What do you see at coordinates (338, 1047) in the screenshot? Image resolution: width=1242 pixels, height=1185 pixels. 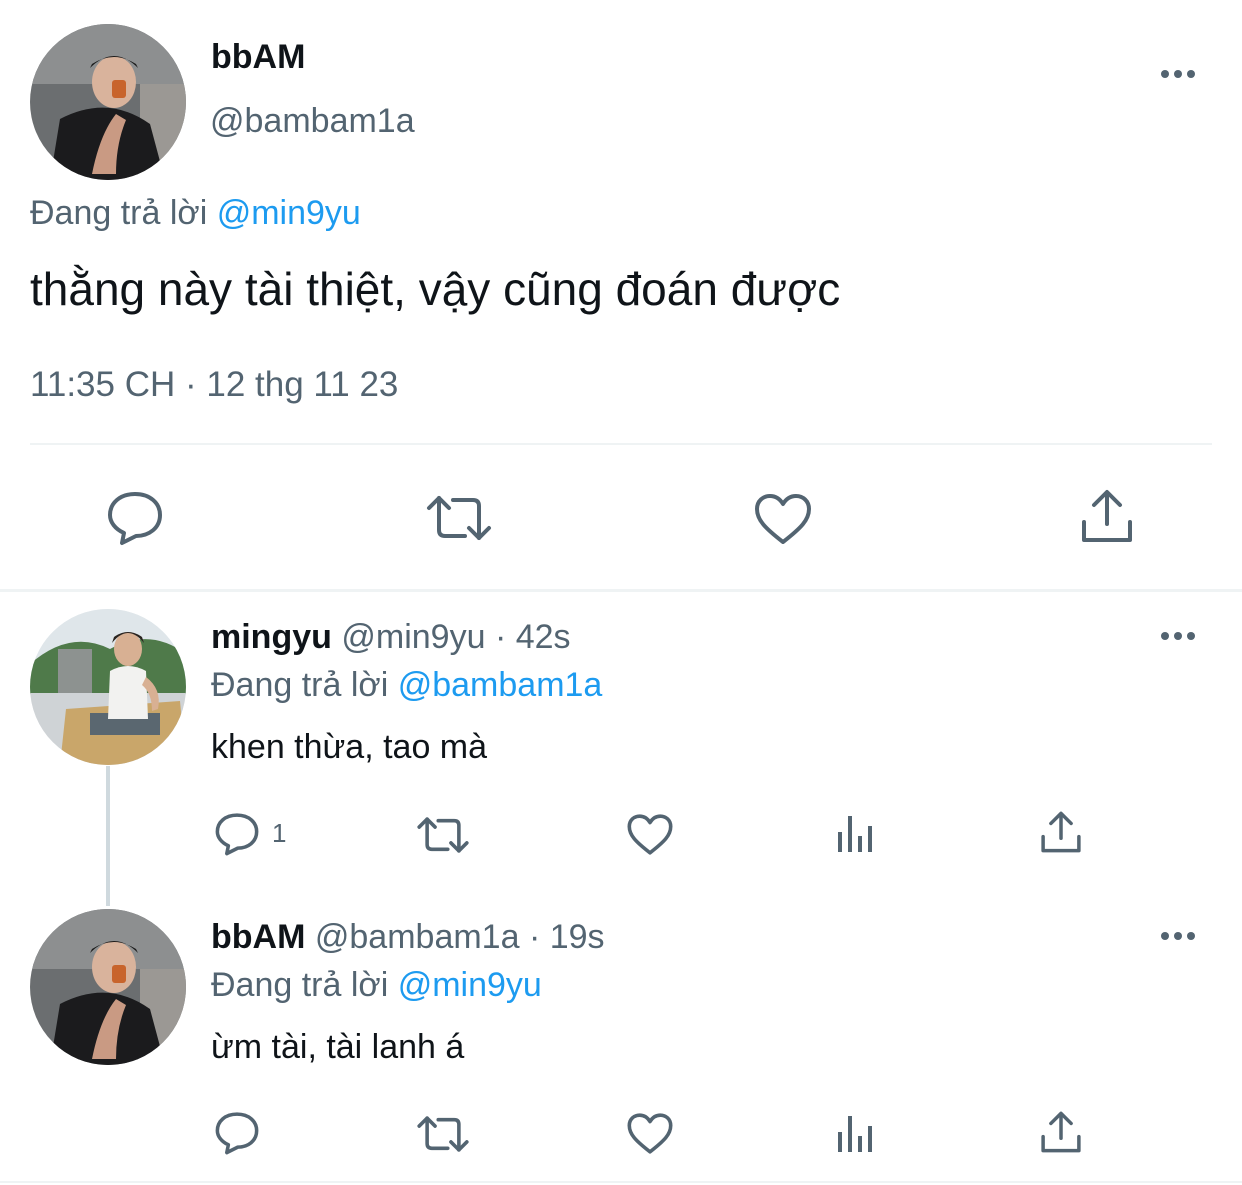 I see `tweet-text: ừm tài, tài lanh á` at bounding box center [338, 1047].